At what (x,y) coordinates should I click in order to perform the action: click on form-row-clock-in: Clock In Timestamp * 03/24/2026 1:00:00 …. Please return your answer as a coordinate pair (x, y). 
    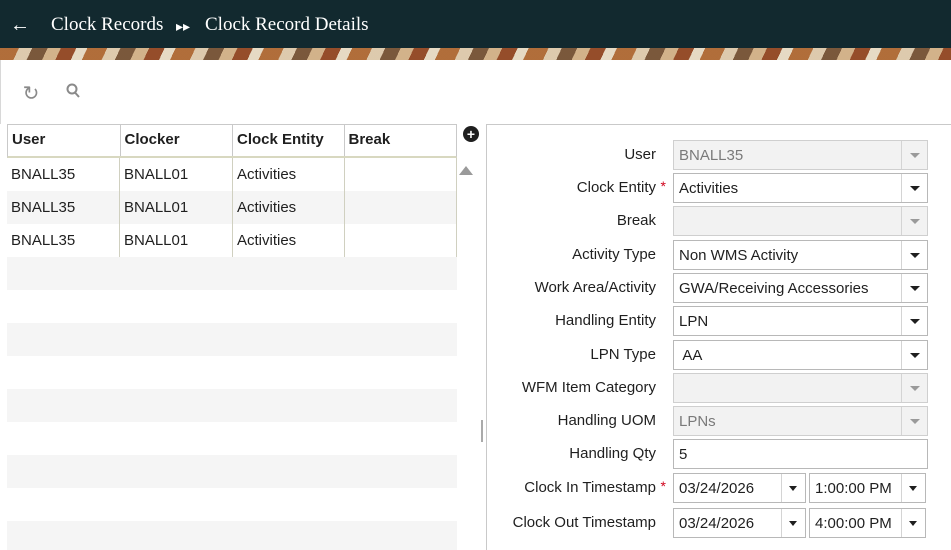
    Looking at the image, I should click on (719, 488).